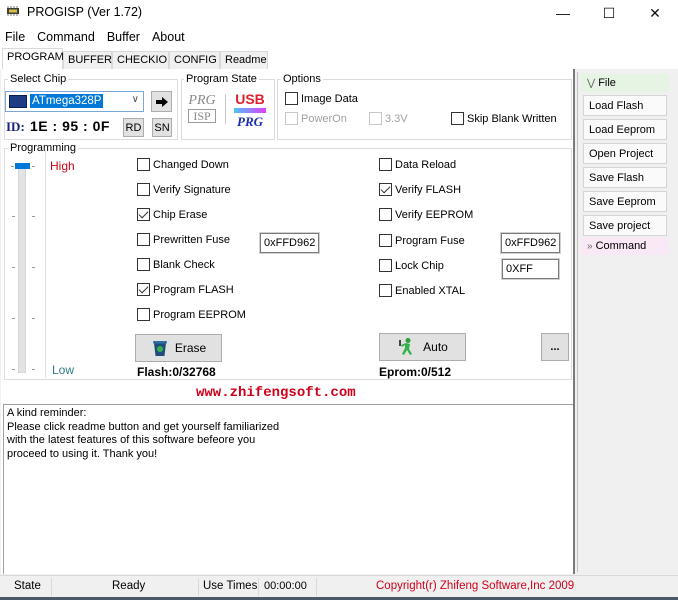 The width and height of the screenshot is (678, 600). What do you see at coordinates (324, 118) in the screenshot?
I see `checkbox-label: PowerOn` at bounding box center [324, 118].